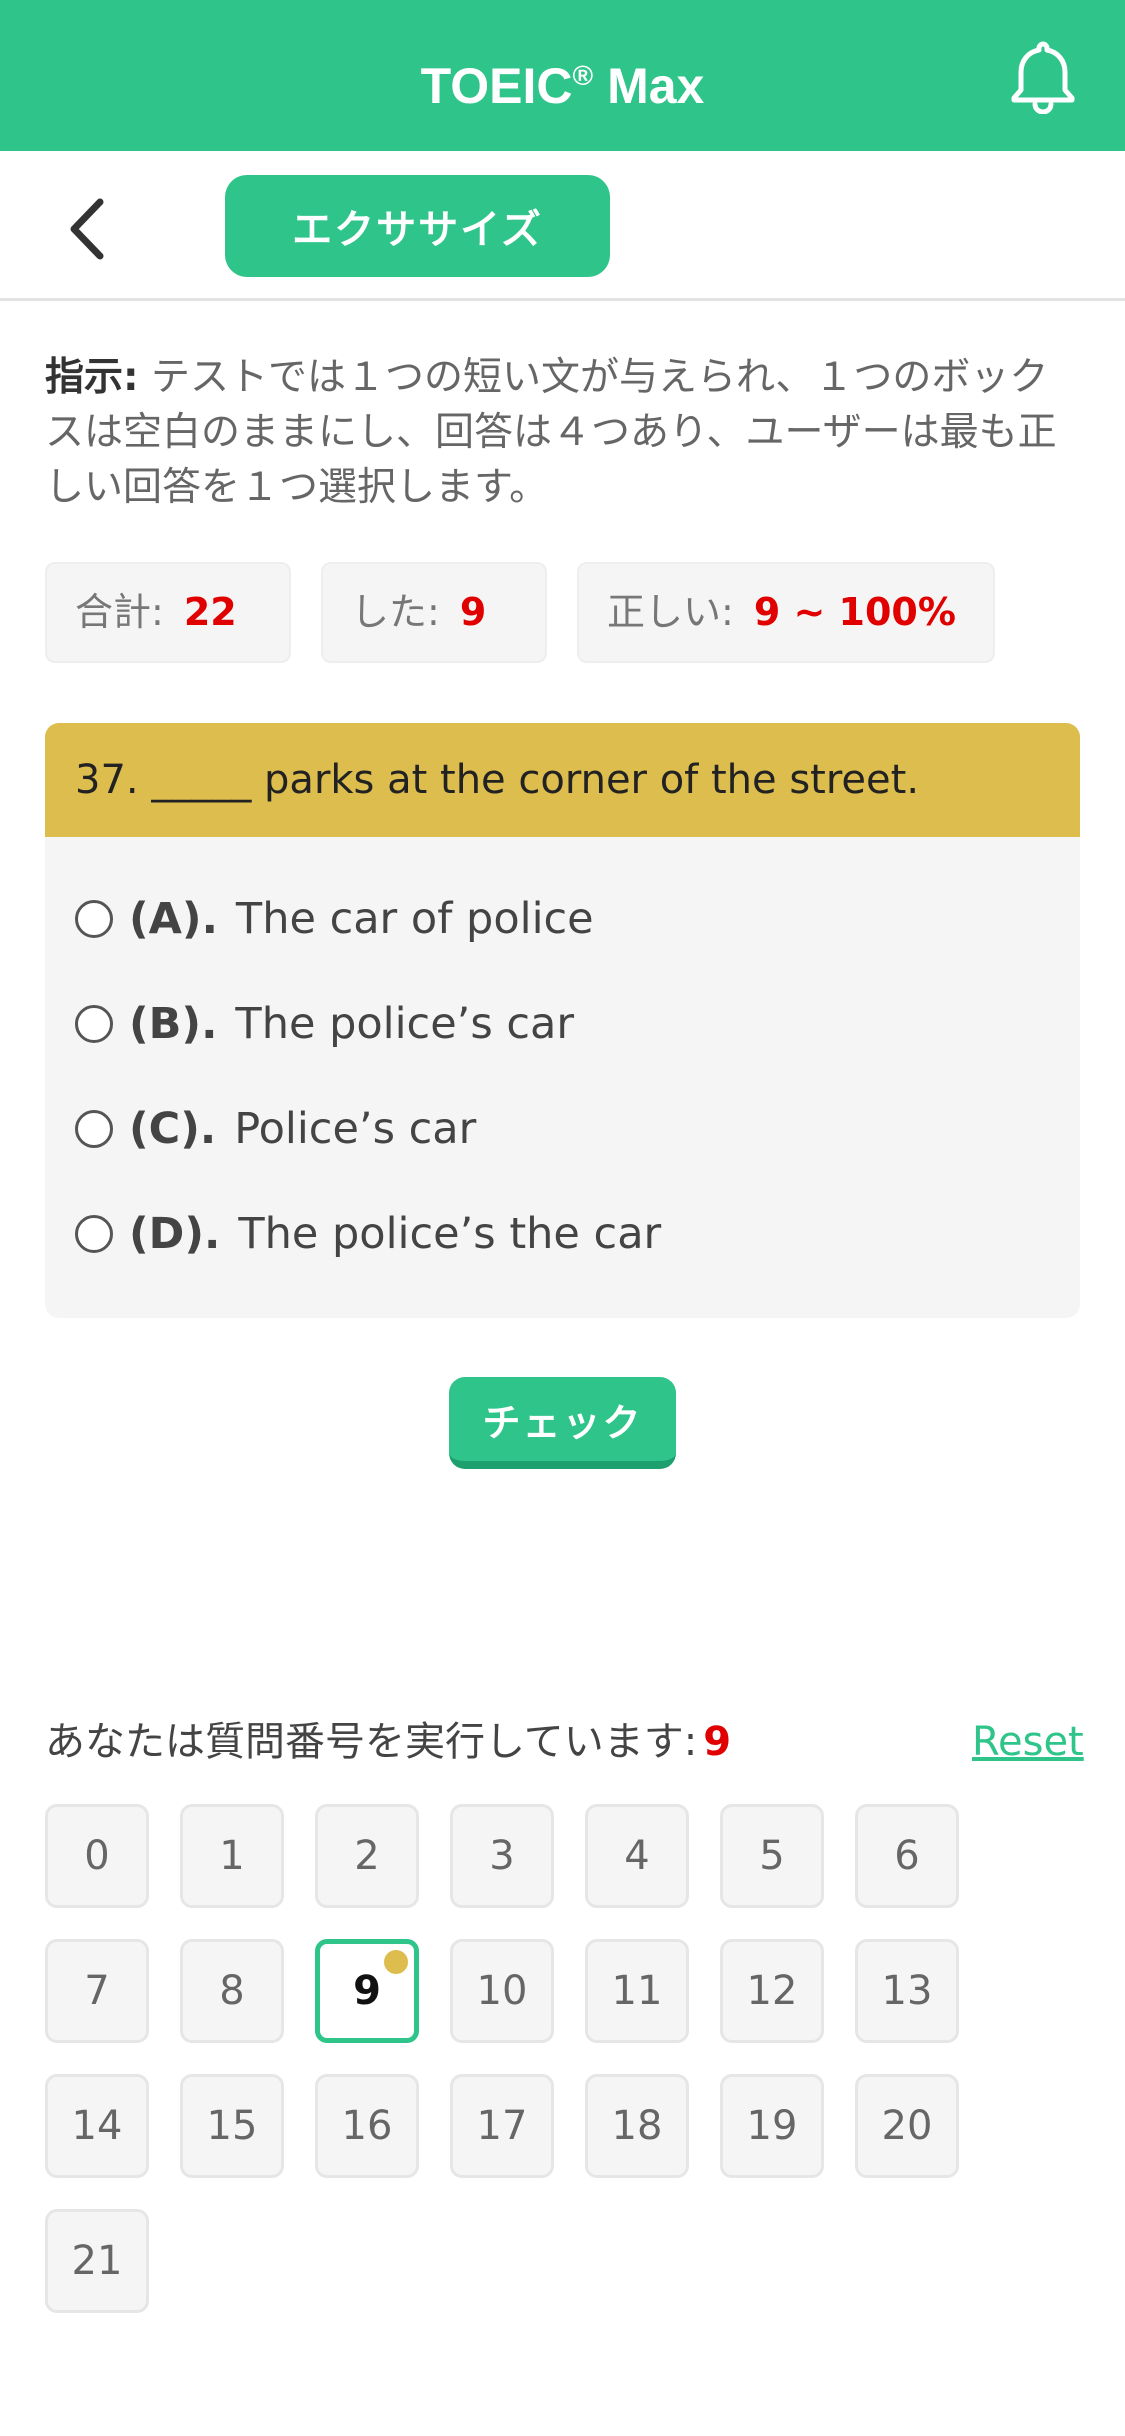  I want to click on sub-navigation: エクササイズ, so click(562, 226).